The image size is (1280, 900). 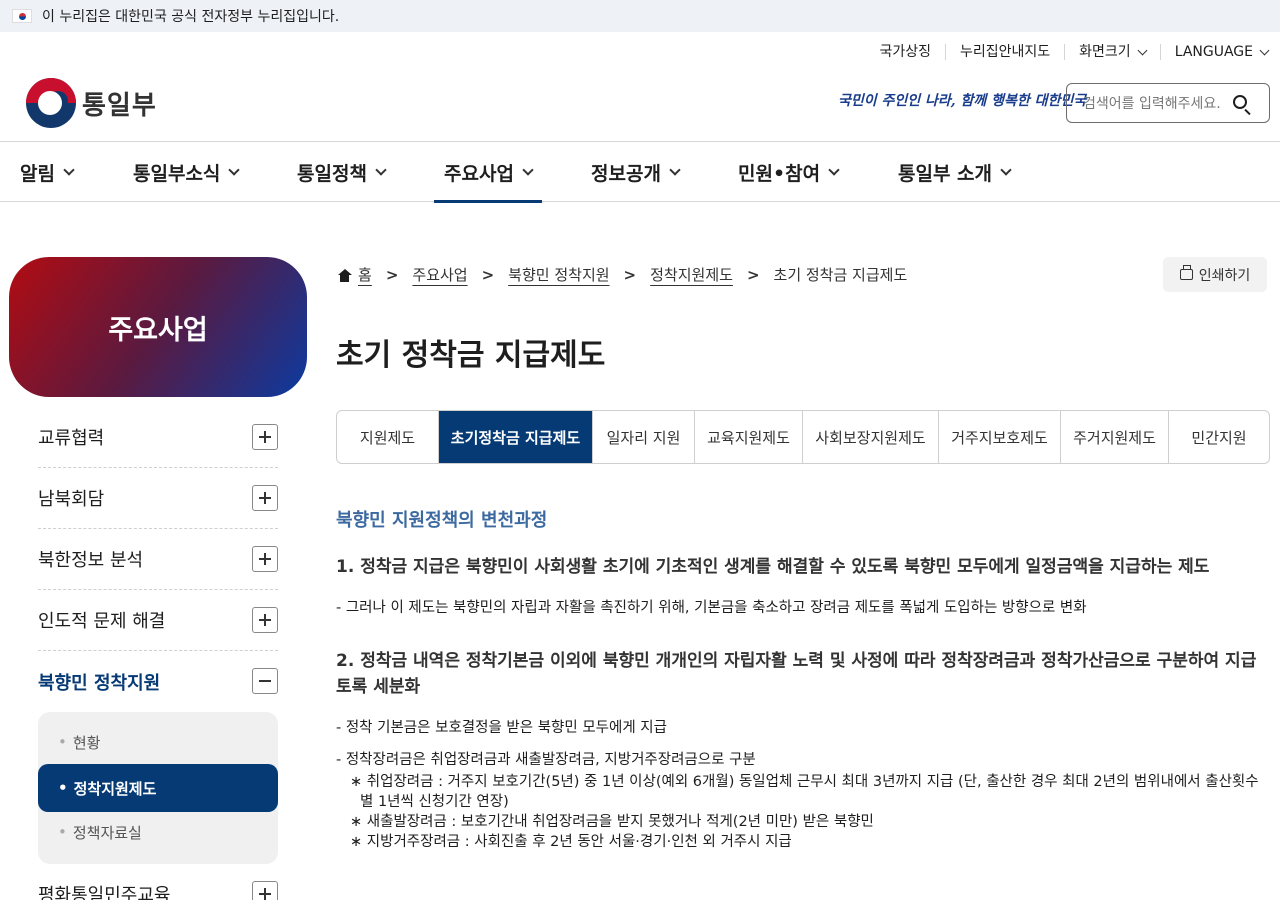 What do you see at coordinates (265, 681) in the screenshot?
I see `minus-icon` at bounding box center [265, 681].